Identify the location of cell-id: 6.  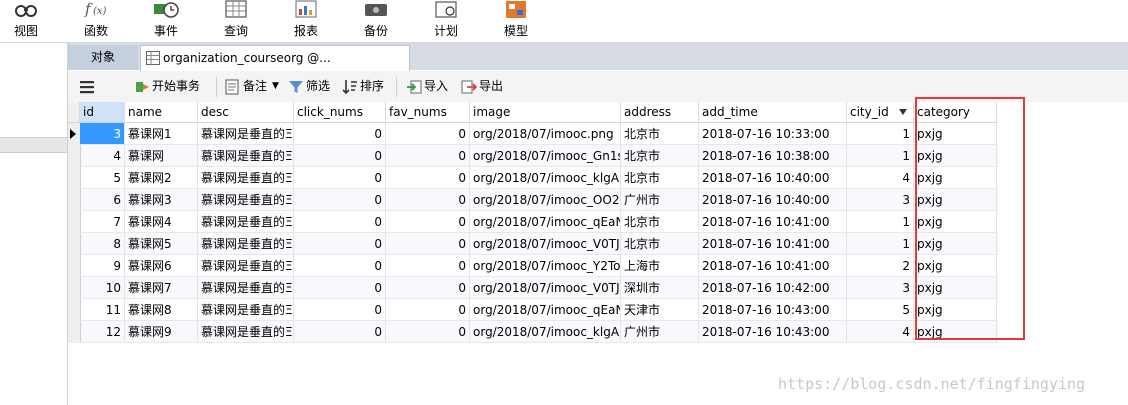
(102, 200).